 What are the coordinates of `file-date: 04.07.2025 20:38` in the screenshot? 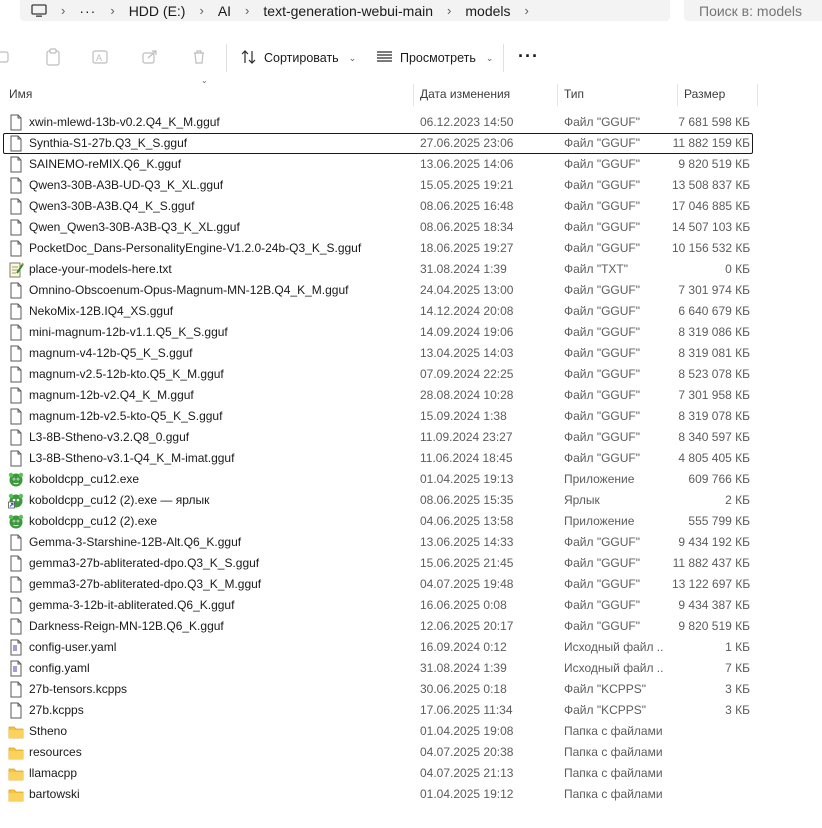 It's located at (467, 752).